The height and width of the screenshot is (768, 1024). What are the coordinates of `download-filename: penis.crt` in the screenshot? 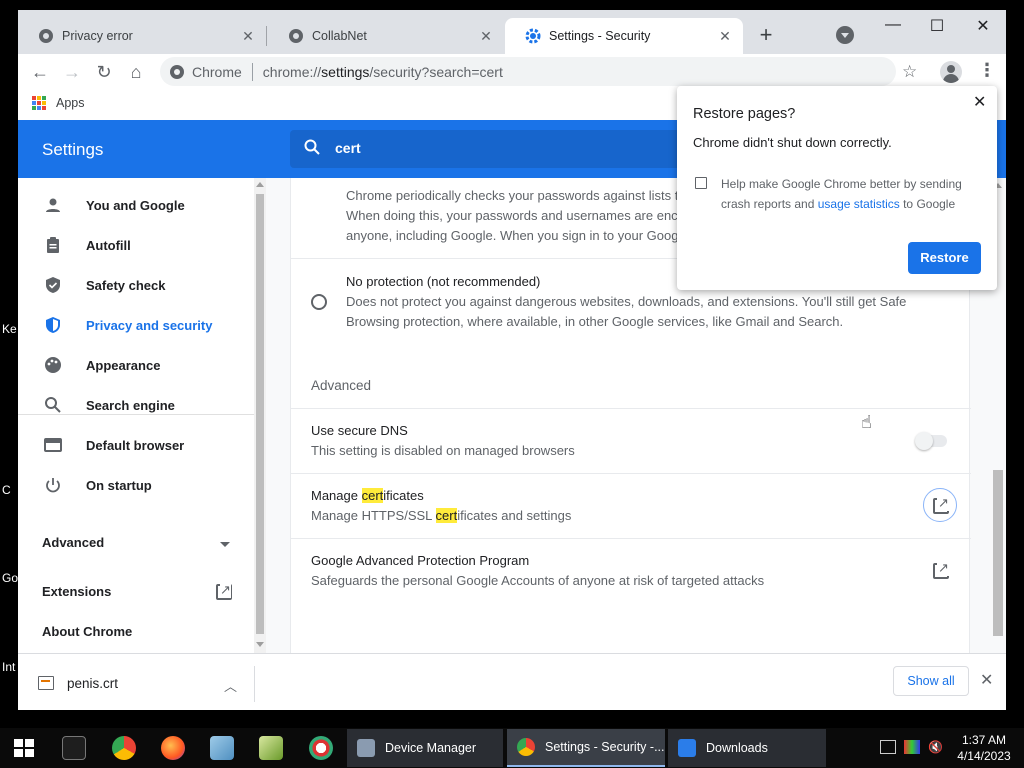 It's located at (92, 683).